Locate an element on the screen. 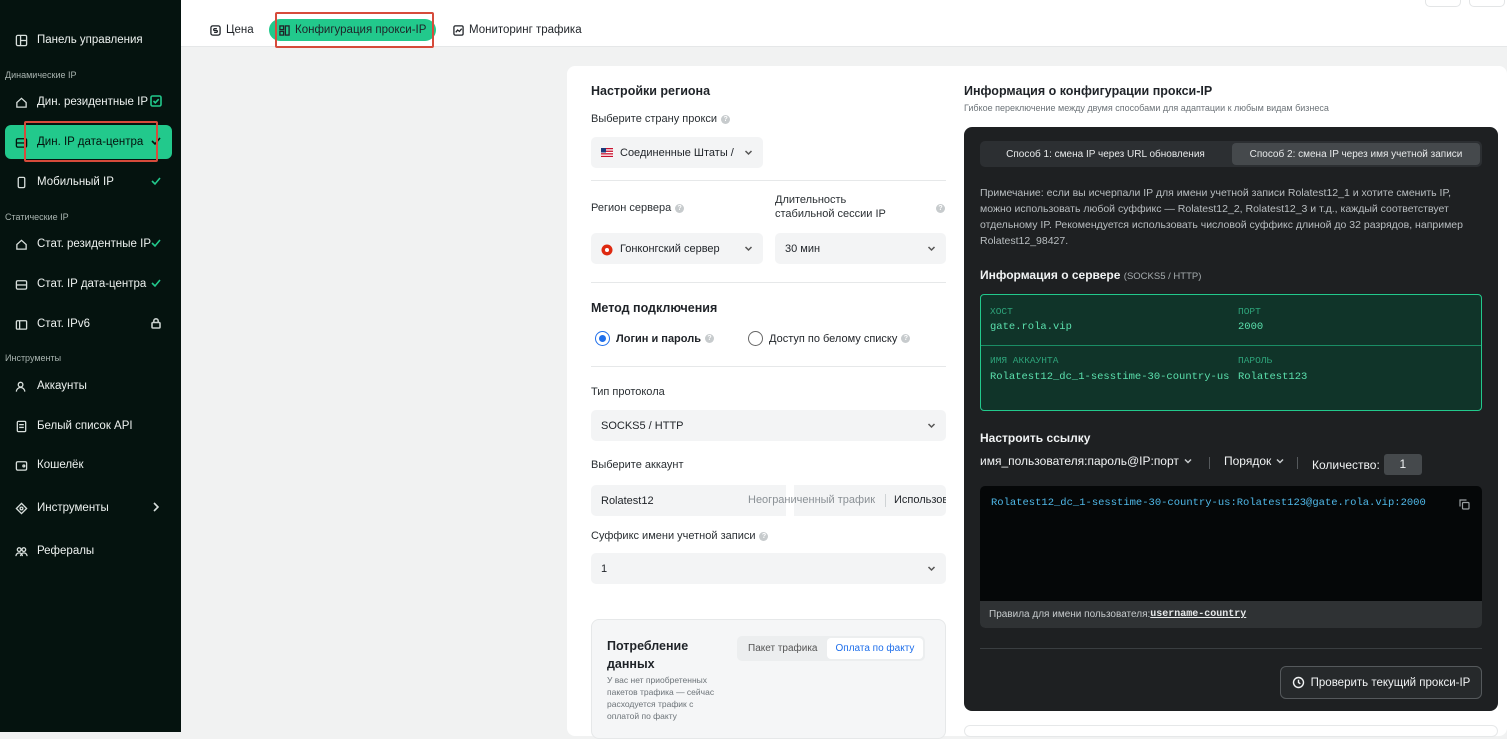 The height and width of the screenshot is (739, 1507). sidebar-item-api-whitelist: Белый список API is located at coordinates (88, 426).